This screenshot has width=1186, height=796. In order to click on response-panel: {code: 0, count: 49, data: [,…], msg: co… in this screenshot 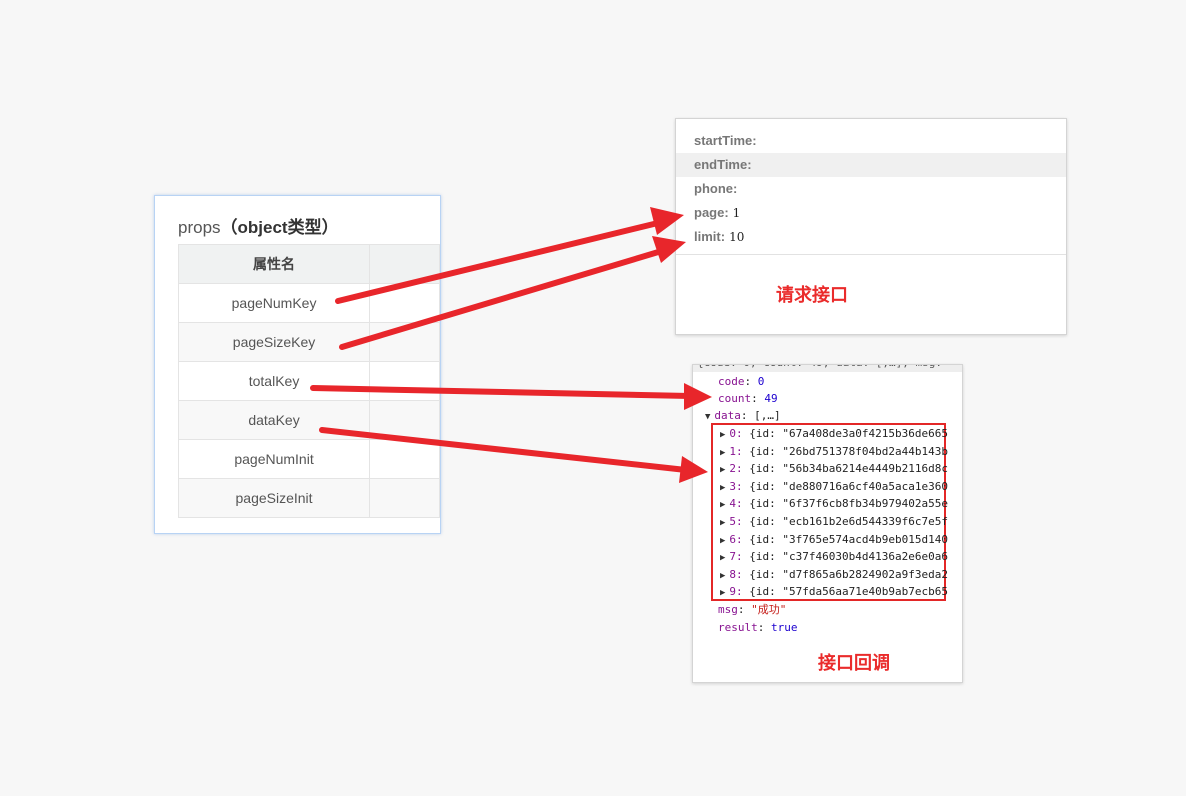, I will do `click(827, 523)`.